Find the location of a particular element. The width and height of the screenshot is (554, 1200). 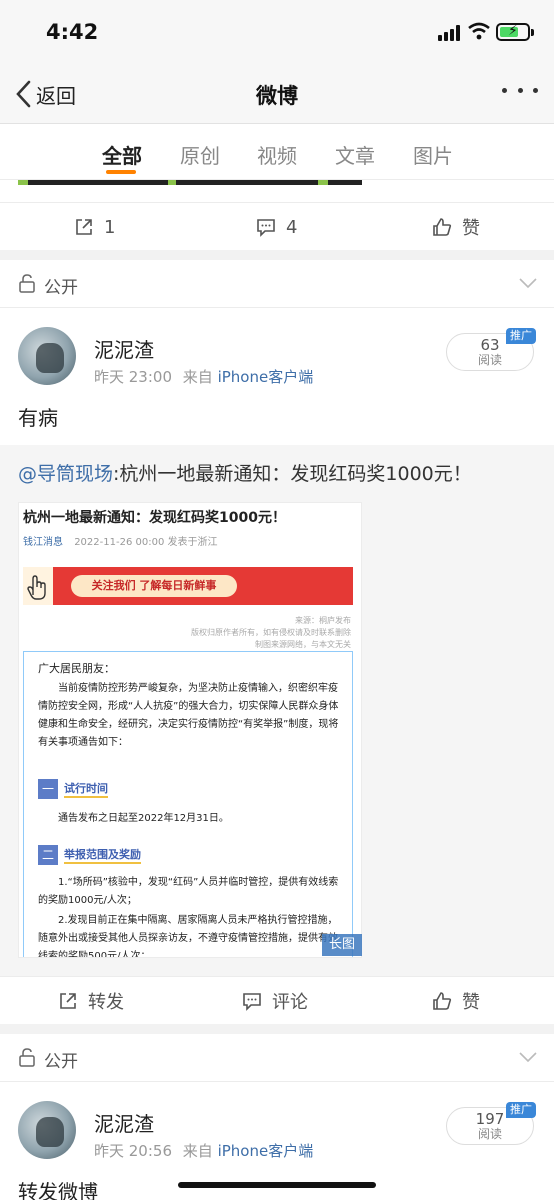

tab-video: 视频 is located at coordinates (277, 154).